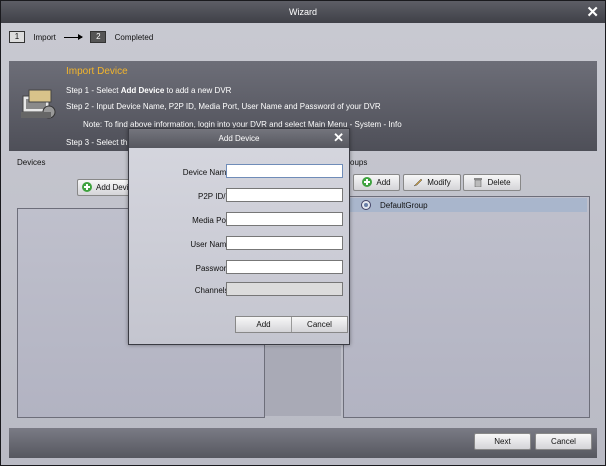 This screenshot has width=606, height=466. I want to click on trash-icon, so click(478, 183).